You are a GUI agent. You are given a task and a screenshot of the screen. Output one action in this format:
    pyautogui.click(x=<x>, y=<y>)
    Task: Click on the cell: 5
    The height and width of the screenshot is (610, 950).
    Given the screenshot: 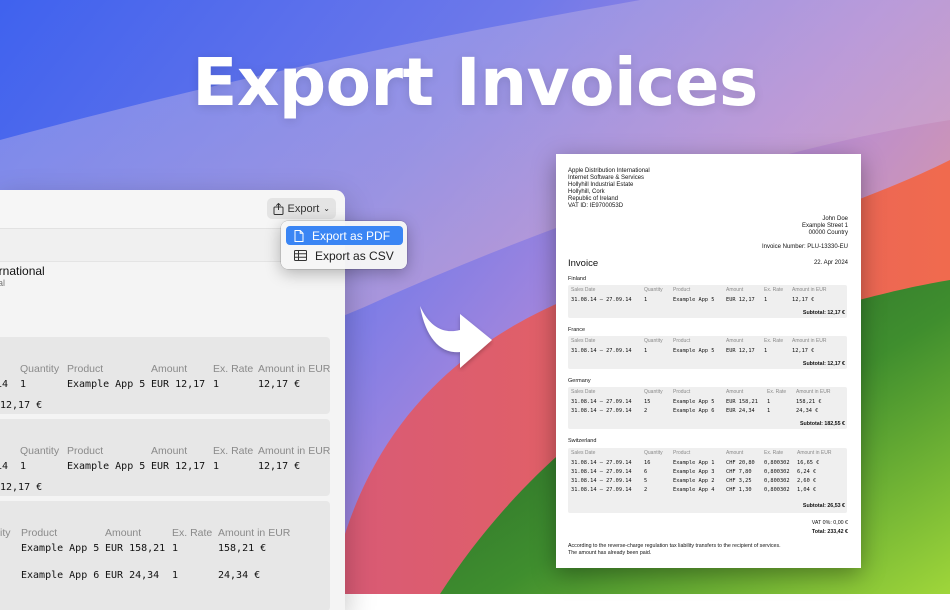 What is the action you would take?
    pyautogui.click(x=646, y=481)
    